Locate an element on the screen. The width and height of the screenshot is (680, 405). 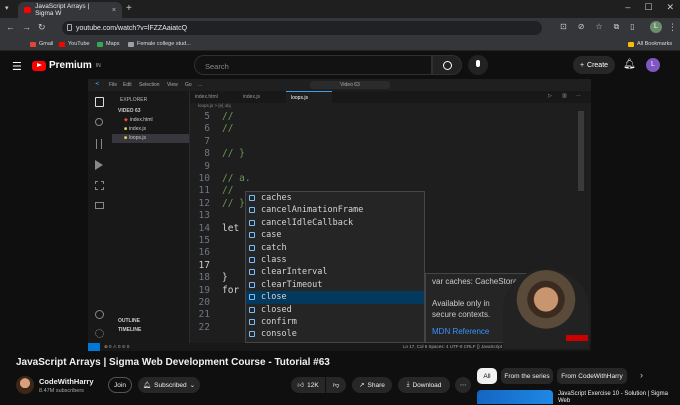
bookmark-youtube: YouTube is located at coordinates (74, 44).